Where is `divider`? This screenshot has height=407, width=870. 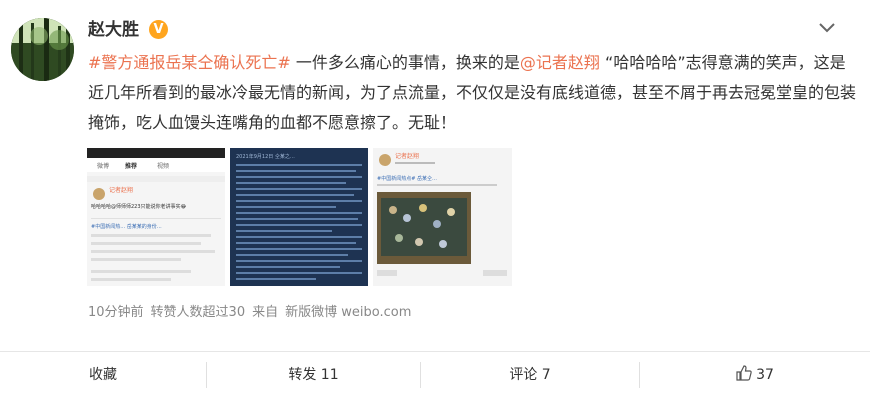 divider is located at coordinates (435, 351).